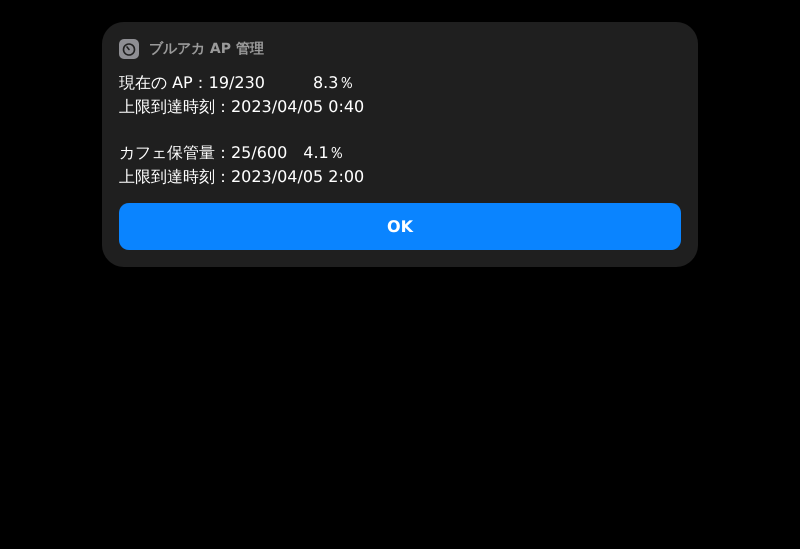 The height and width of the screenshot is (549, 800). I want to click on message-line: 上限到達時刻：2023/04/05 2:00, so click(242, 177).